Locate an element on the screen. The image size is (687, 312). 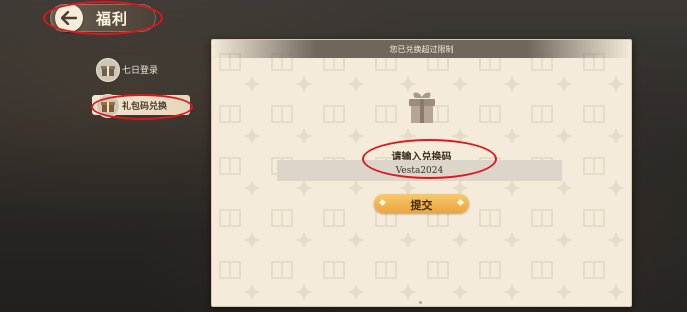
gift-code-input is located at coordinates (419, 170).